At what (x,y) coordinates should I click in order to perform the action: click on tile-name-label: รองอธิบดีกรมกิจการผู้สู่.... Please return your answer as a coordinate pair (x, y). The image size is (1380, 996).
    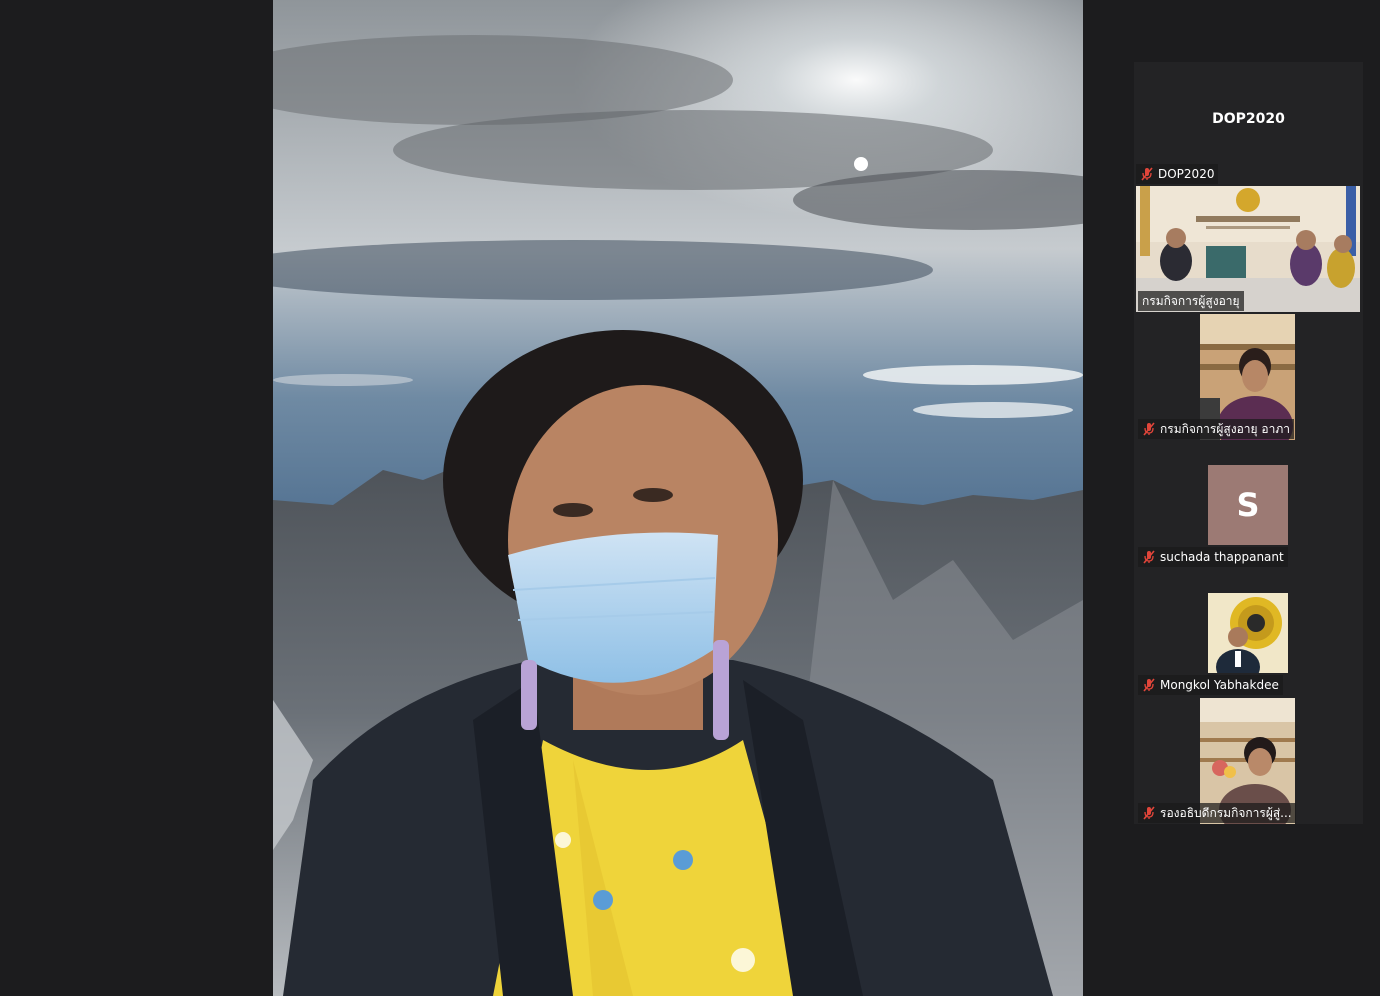
    Looking at the image, I should click on (1217, 813).